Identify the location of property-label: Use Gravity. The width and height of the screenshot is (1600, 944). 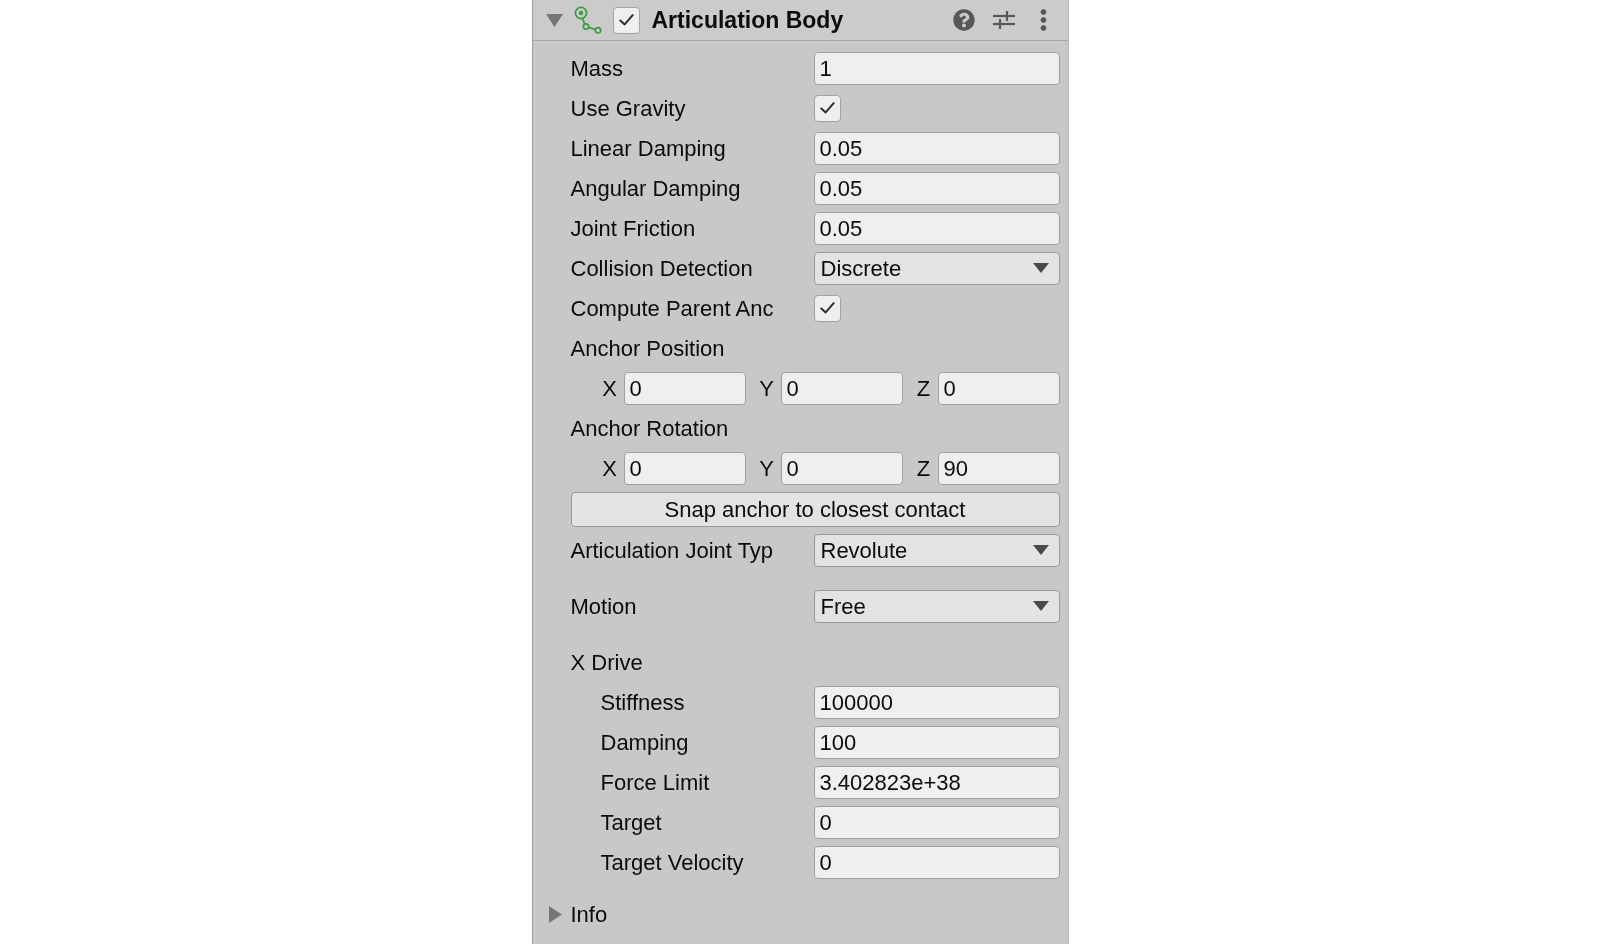
(628, 108).